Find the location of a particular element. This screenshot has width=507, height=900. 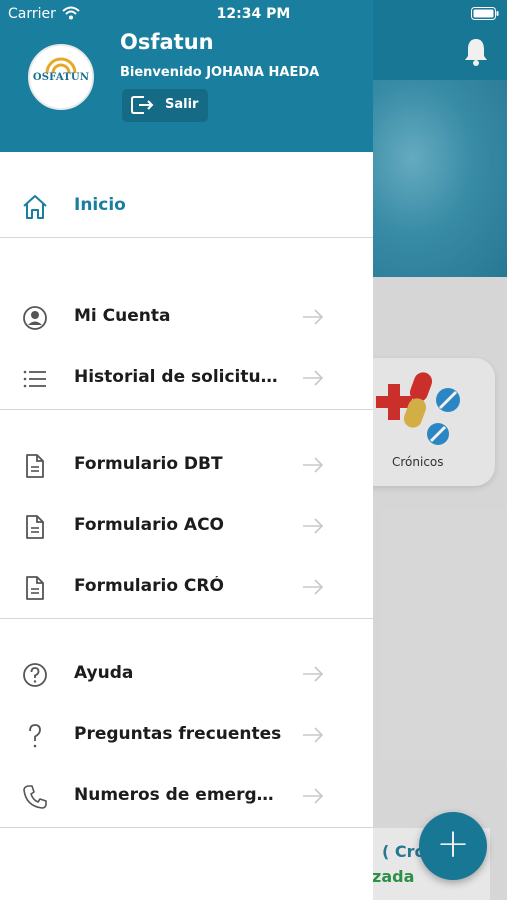

menu-item-formulario-cro: Formulario CRÓ is located at coordinates (186, 587).